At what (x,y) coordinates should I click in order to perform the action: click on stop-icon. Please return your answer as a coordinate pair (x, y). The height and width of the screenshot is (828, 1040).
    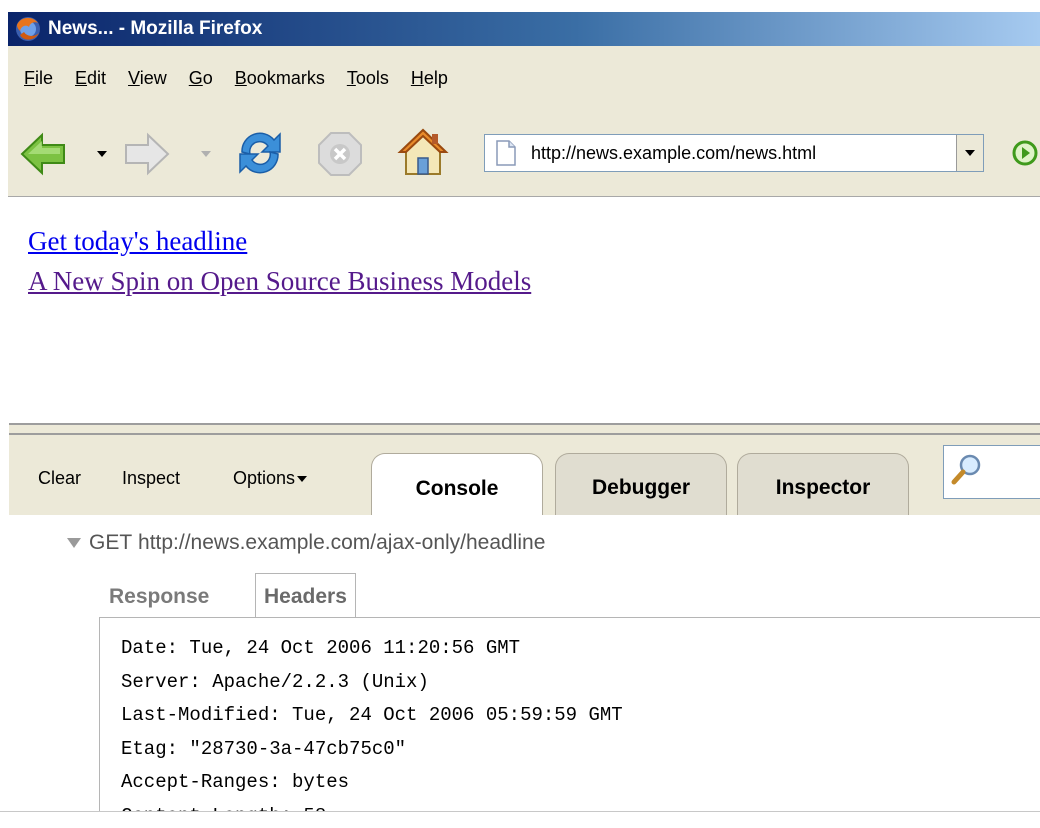
    Looking at the image, I should click on (340, 154).